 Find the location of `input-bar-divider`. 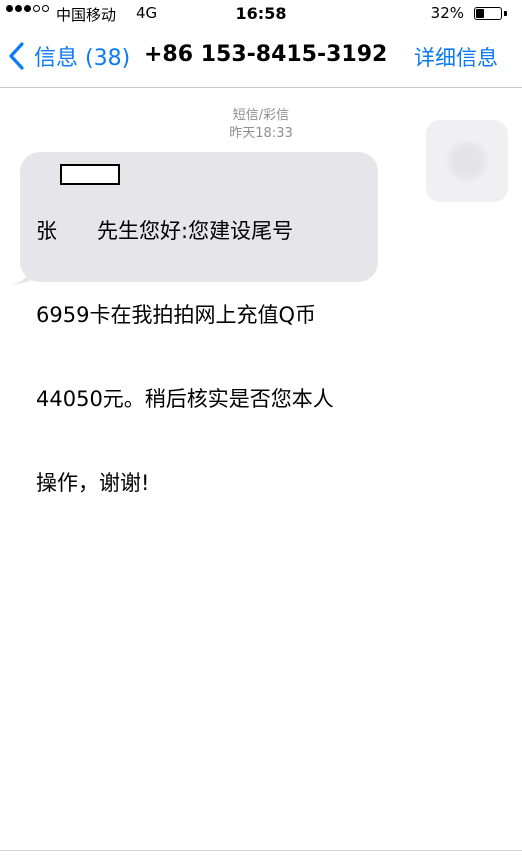

input-bar-divider is located at coordinates (261, 850).